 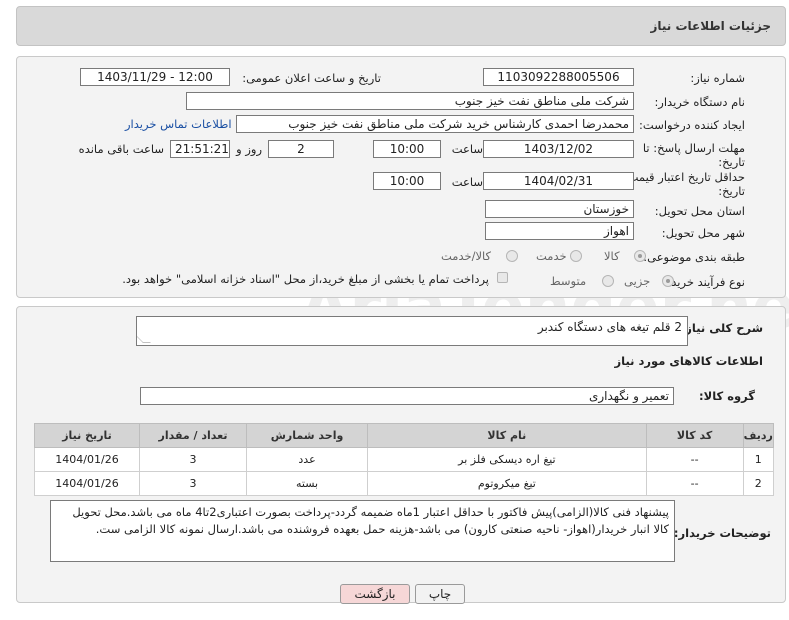 What do you see at coordinates (507, 435) in the screenshot?
I see `col-header-name: نام کالا` at bounding box center [507, 435].